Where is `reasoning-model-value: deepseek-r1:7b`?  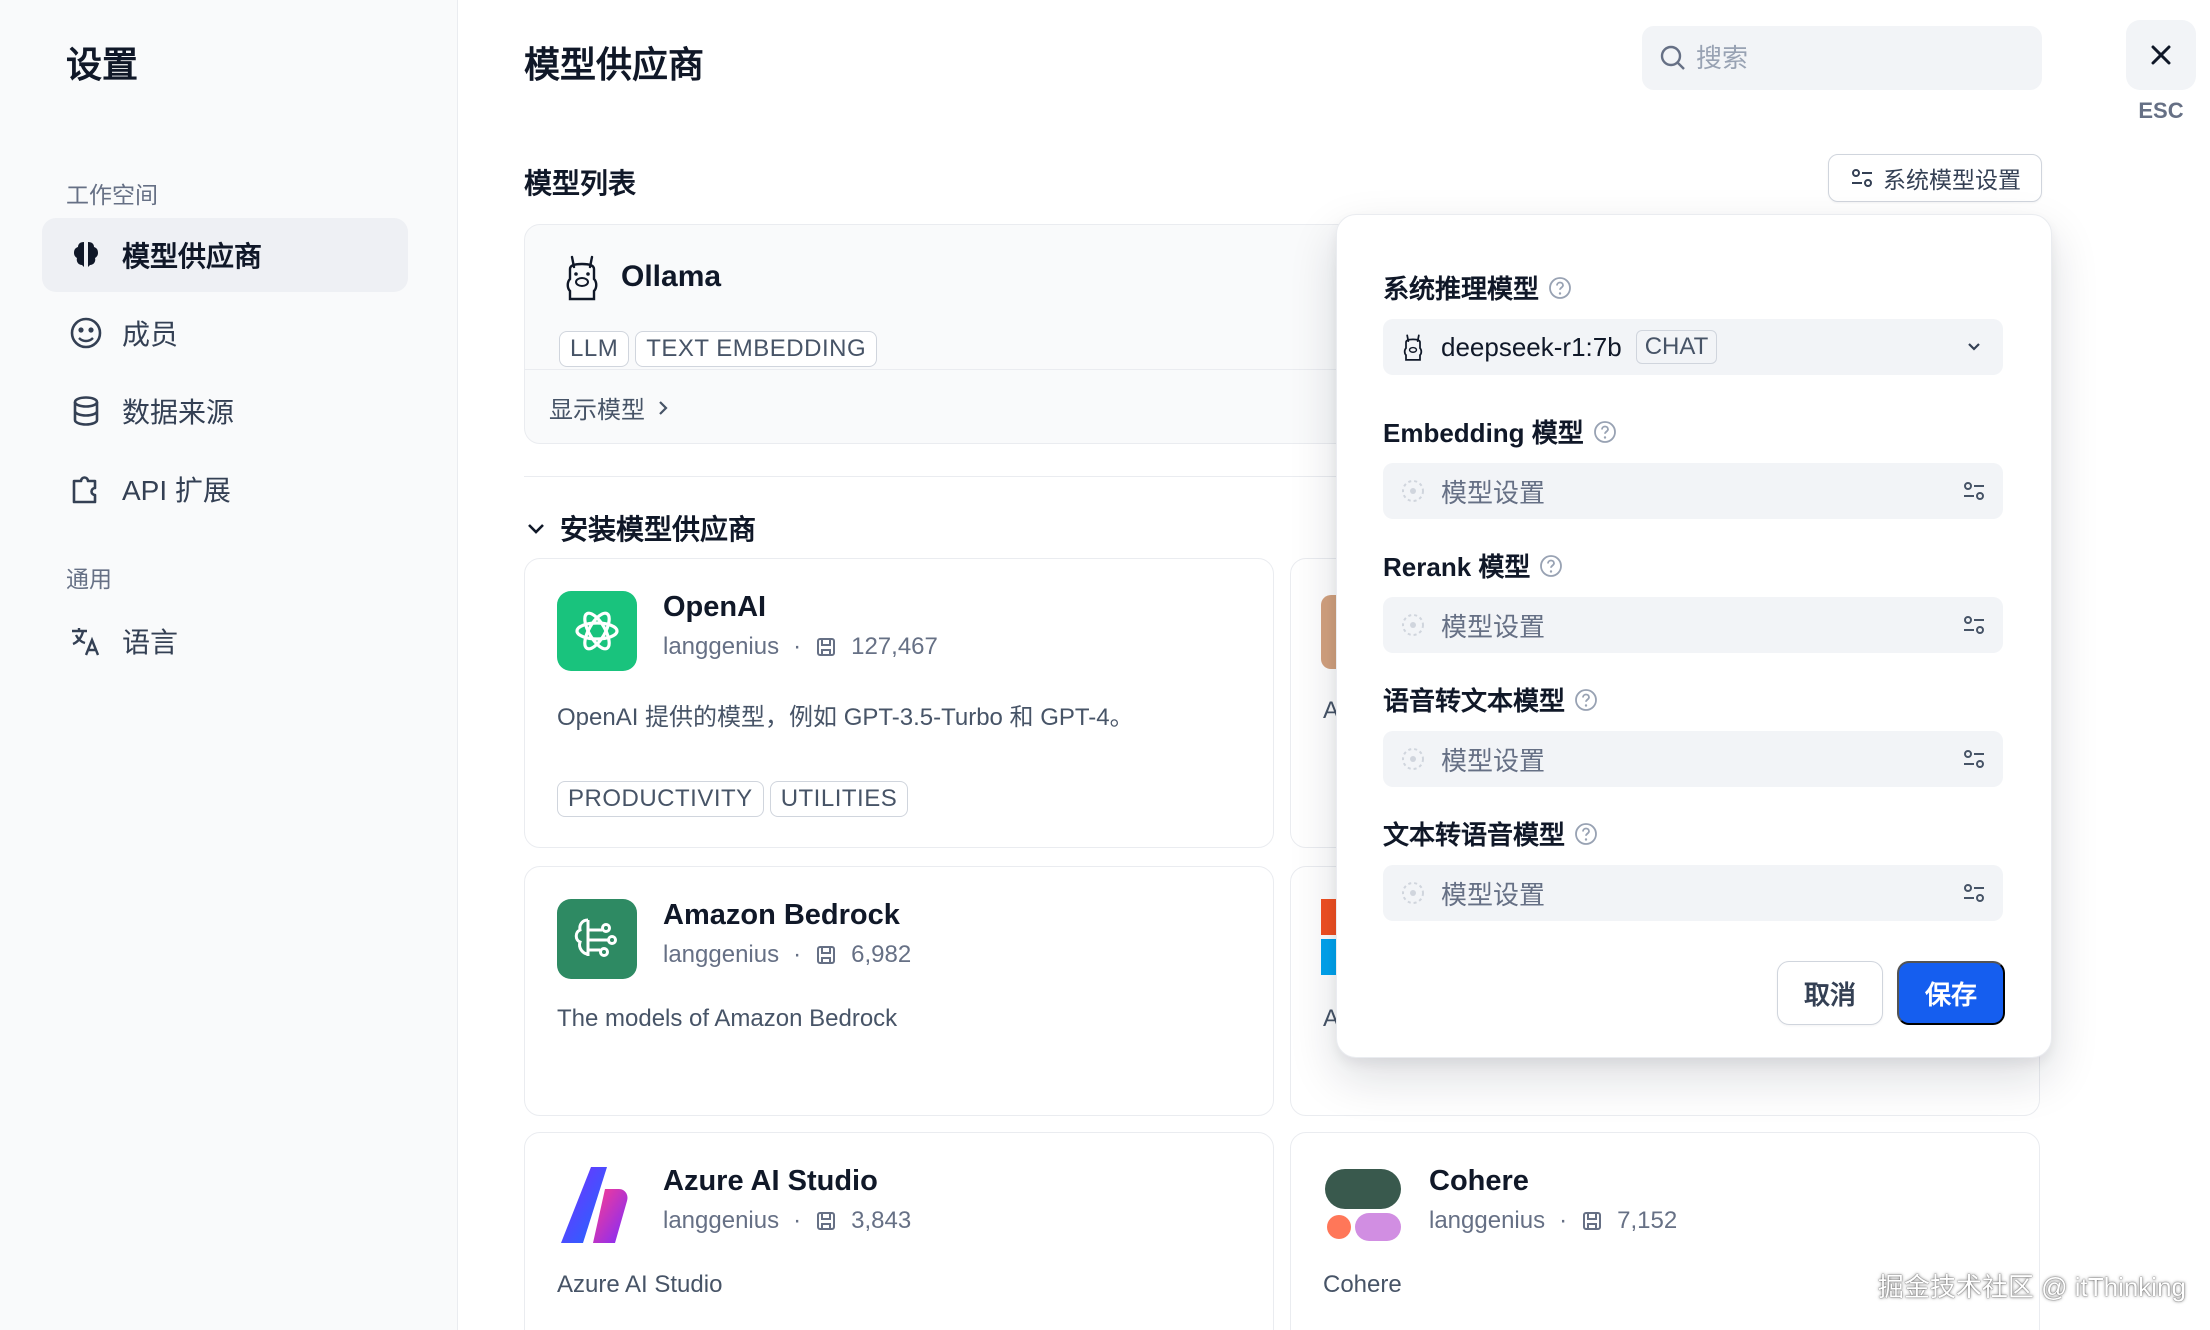 reasoning-model-value: deepseek-r1:7b is located at coordinates (1531, 346).